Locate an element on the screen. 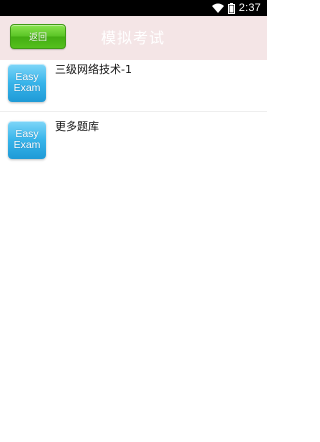  page-title: 模拟考试 is located at coordinates (133, 38).